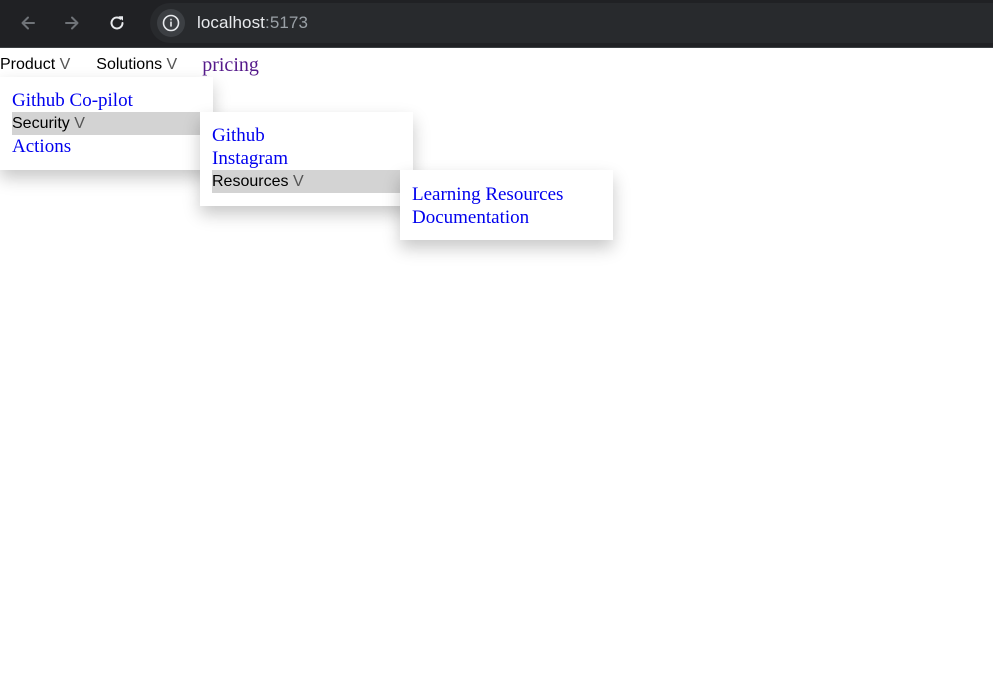  Describe the element at coordinates (106, 146) in the screenshot. I see `menu-item-actions: Actions` at that location.